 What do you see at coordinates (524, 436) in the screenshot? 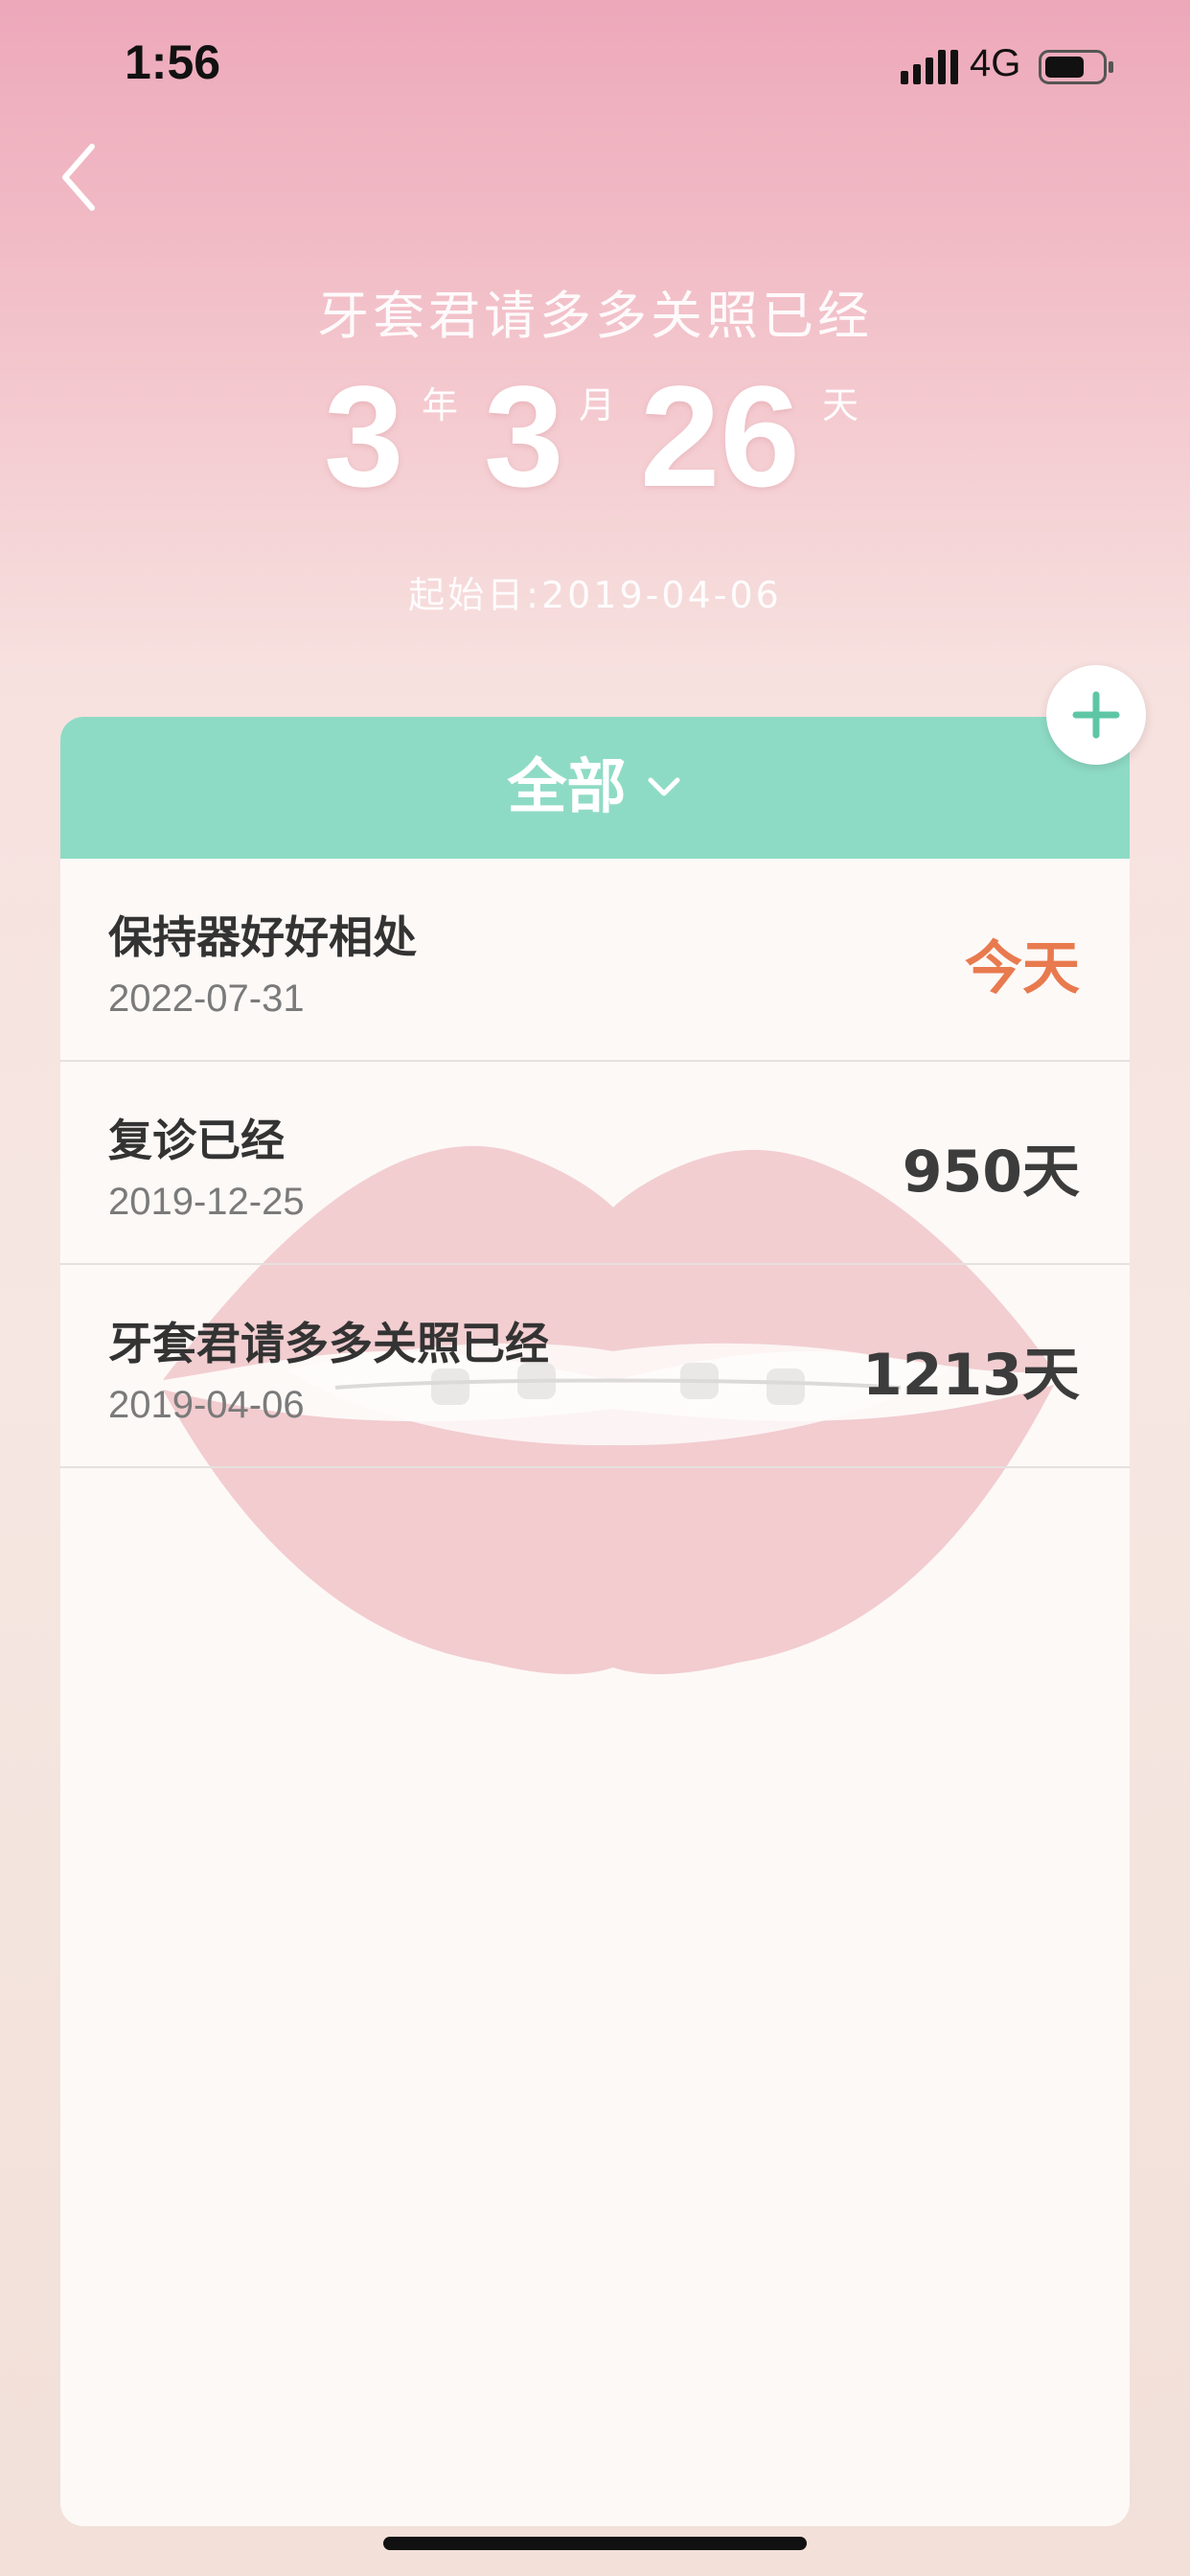
I see `months-value: 3` at bounding box center [524, 436].